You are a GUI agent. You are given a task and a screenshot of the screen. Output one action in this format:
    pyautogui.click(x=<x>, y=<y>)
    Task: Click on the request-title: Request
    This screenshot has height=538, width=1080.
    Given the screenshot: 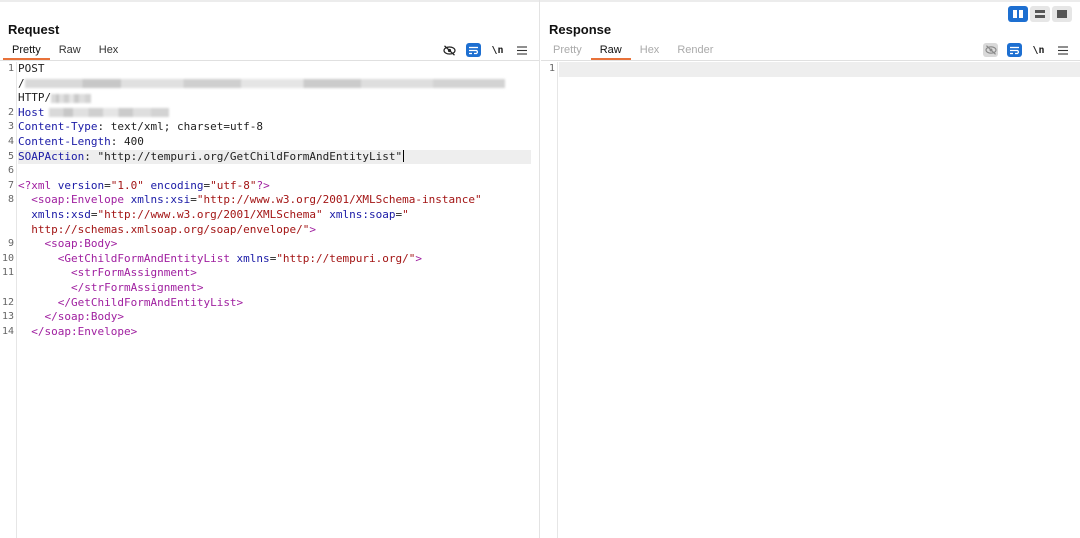 What is the action you would take?
    pyautogui.click(x=34, y=29)
    